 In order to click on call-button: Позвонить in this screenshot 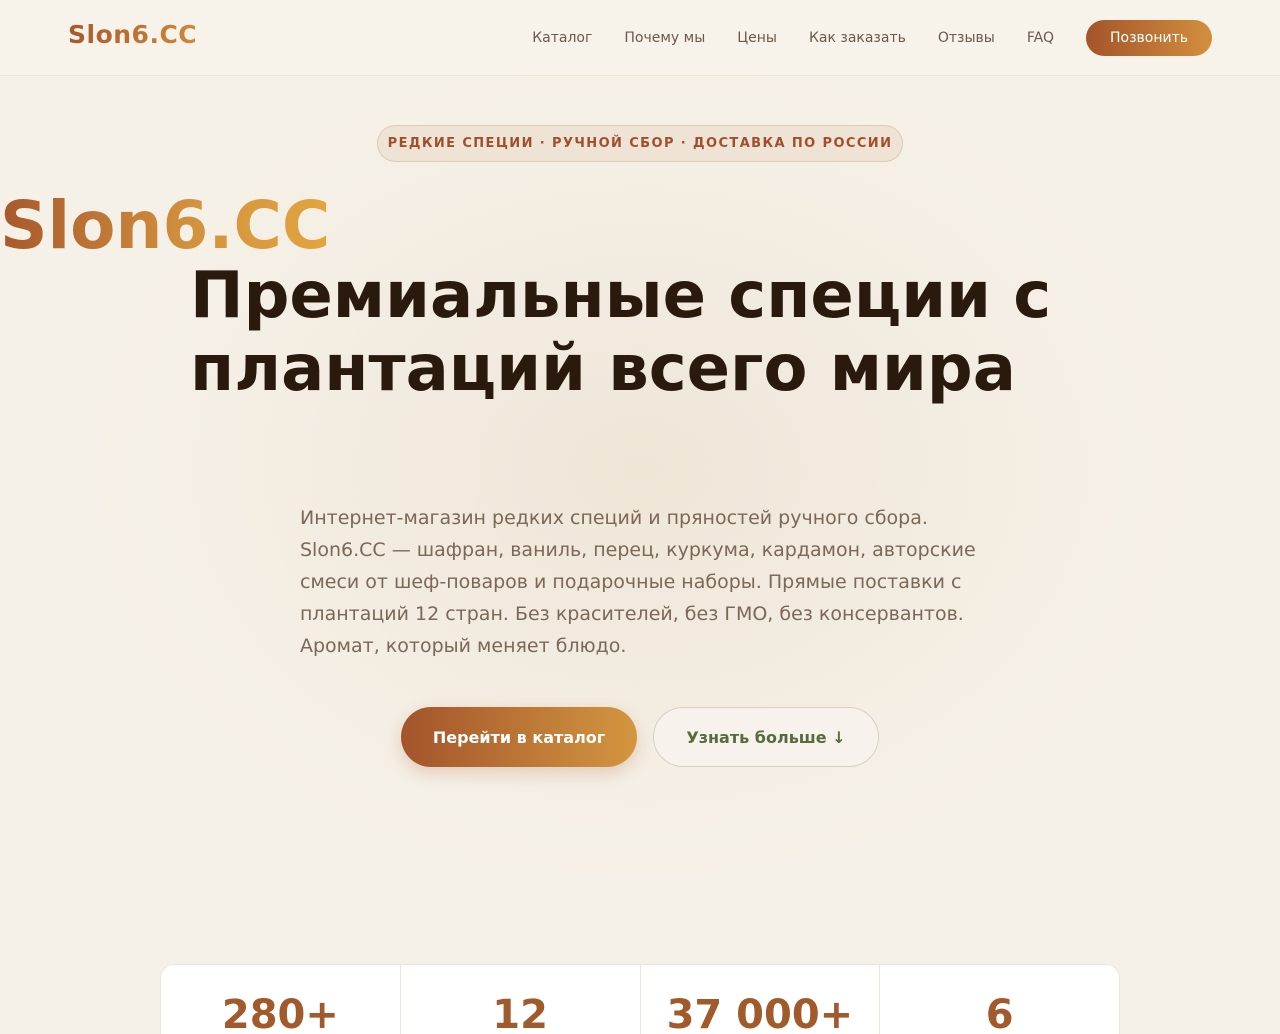, I will do `click(1148, 38)`.